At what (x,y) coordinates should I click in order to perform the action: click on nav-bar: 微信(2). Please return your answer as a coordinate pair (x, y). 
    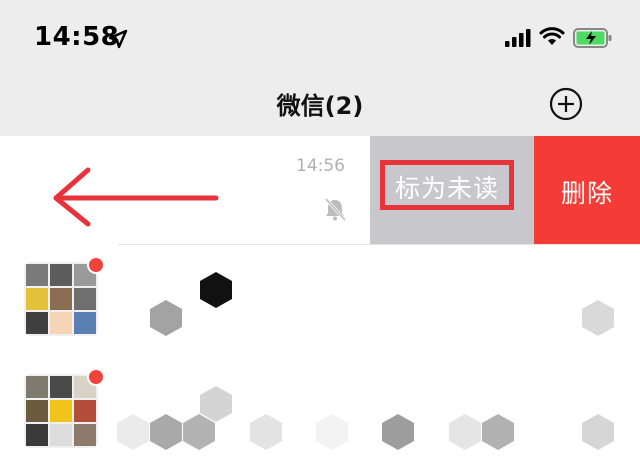
    Looking at the image, I should click on (320, 106).